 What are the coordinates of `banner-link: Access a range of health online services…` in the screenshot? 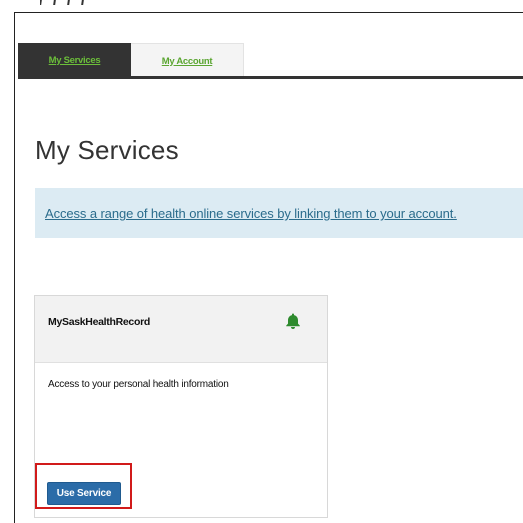 It's located at (251, 213).